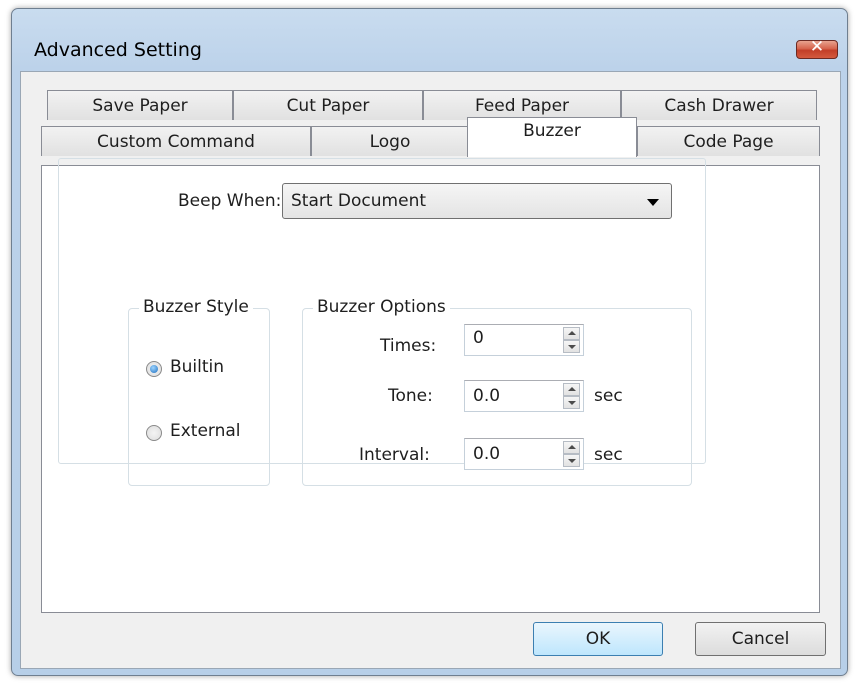 Image resolution: width=860 pixels, height=688 pixels. Describe the element at coordinates (719, 105) in the screenshot. I see `tab-cash-drawer: Cash Drawer` at that location.